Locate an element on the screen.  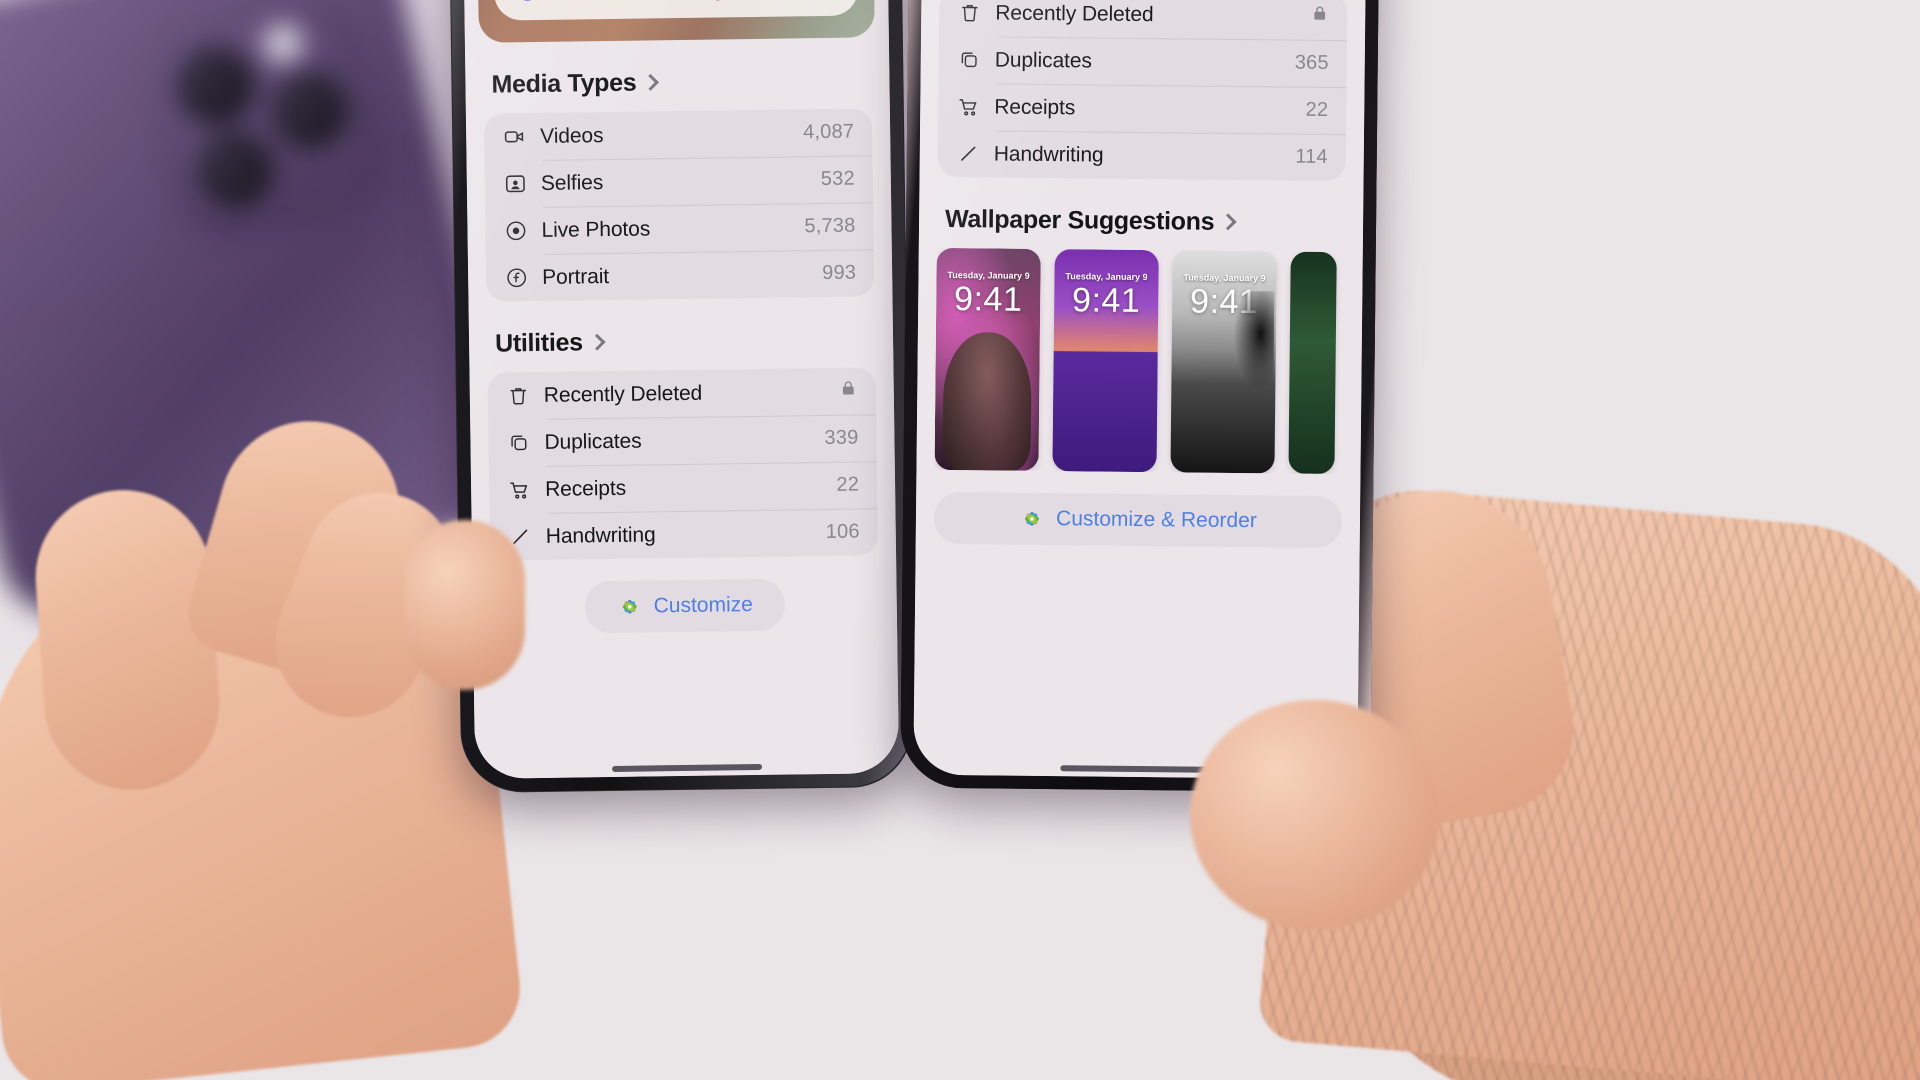
list-item-count: 339 is located at coordinates (841, 438).